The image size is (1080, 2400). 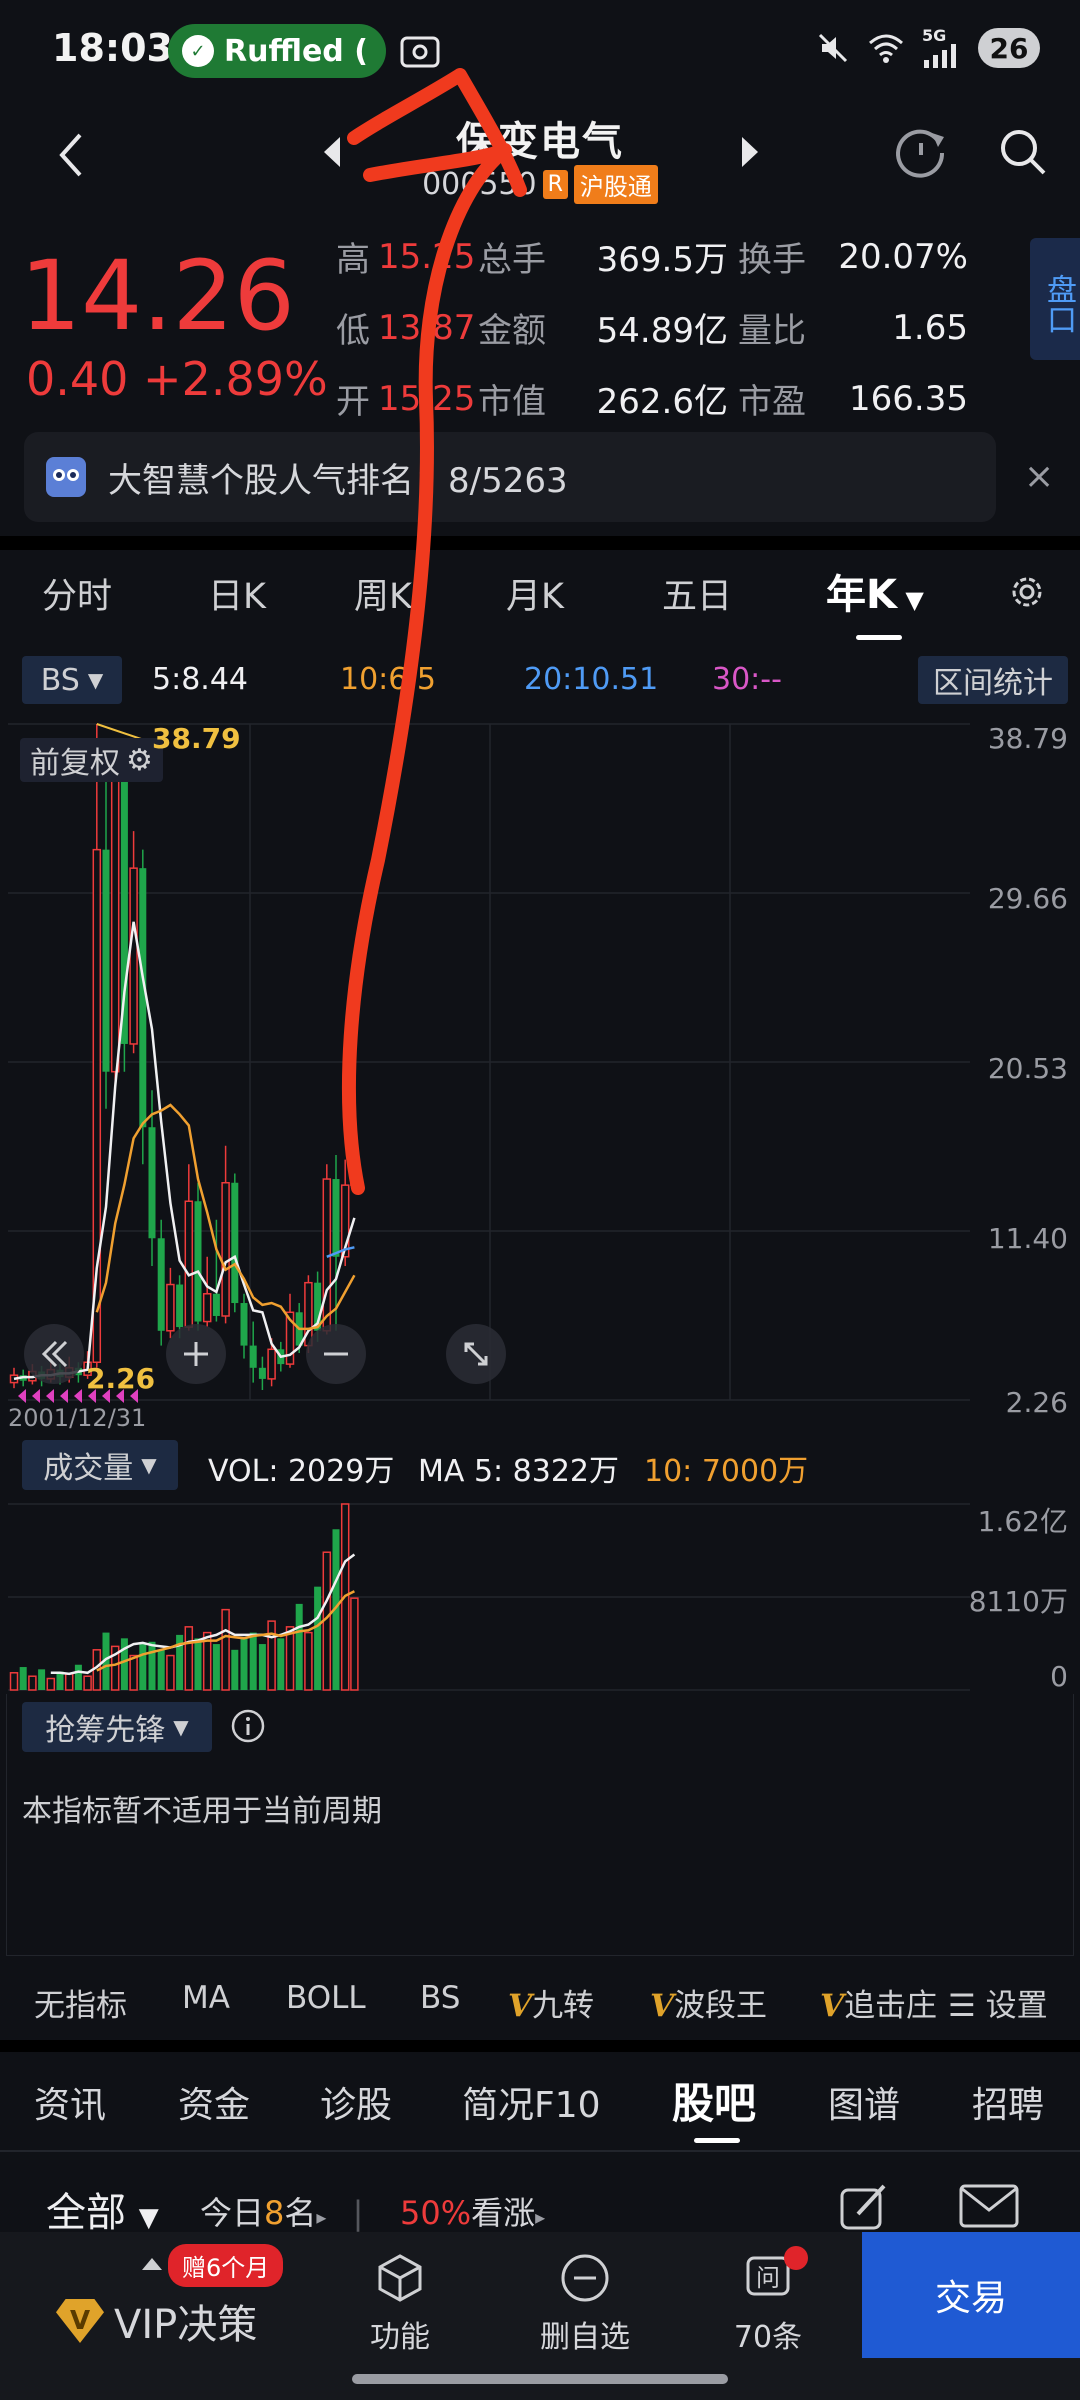 I want to click on ma5-line, so click(x=184, y=1151).